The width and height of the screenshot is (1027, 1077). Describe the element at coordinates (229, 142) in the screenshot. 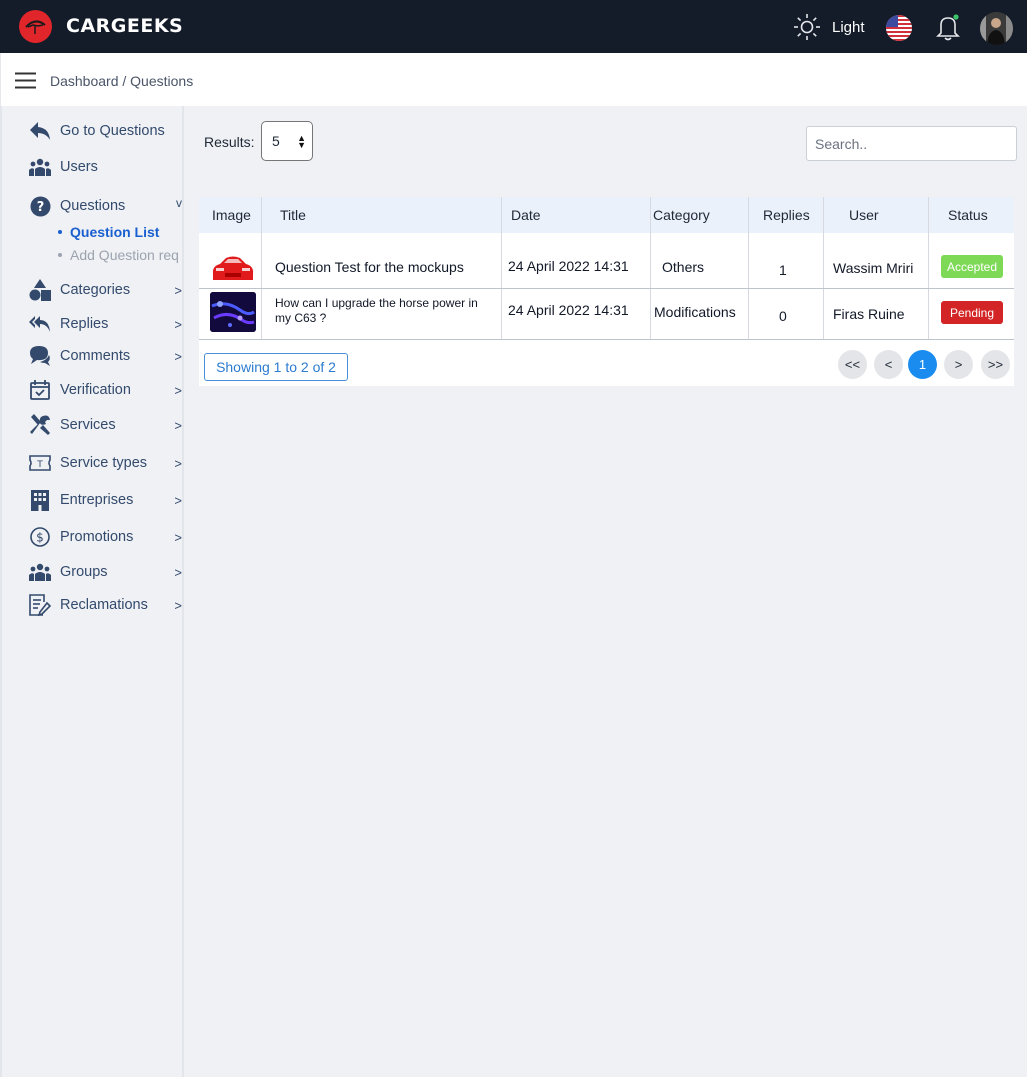

I see `results-label: Results:` at that location.